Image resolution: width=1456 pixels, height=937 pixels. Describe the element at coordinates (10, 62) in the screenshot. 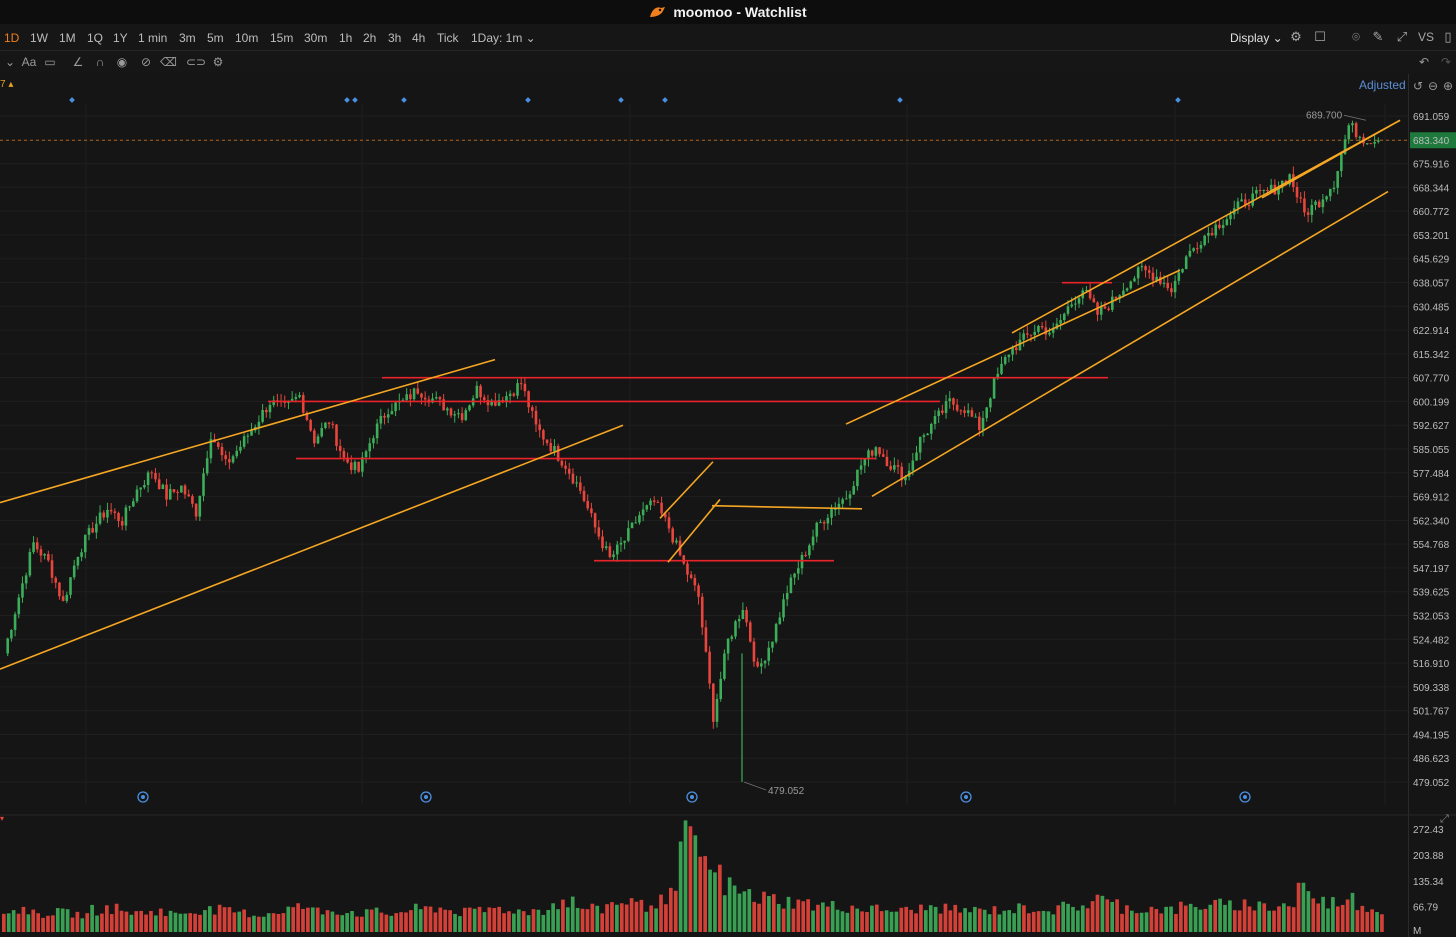

I see `chevron-down-icon: ⌄` at that location.